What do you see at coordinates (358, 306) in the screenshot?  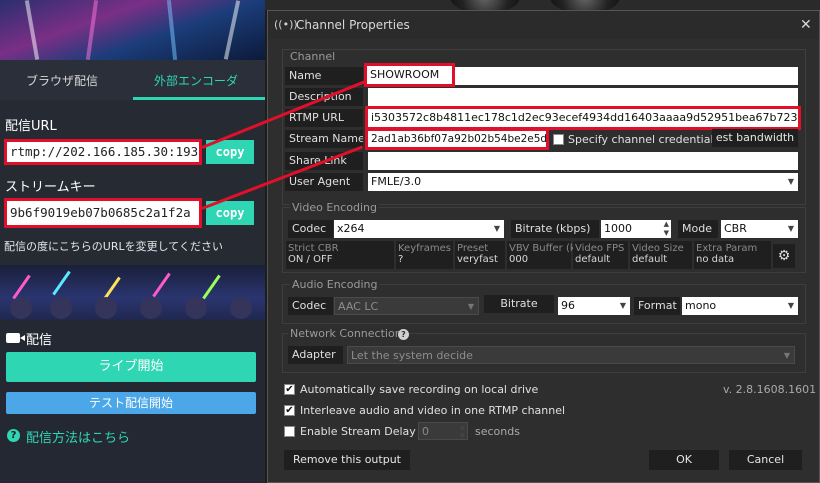 I see `audio-codec-value: AAC LC` at bounding box center [358, 306].